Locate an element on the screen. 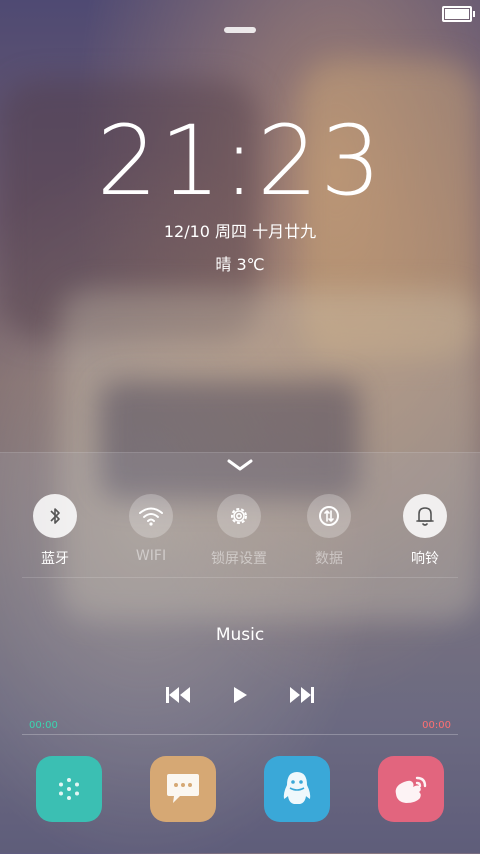  toggle-lockscreen-settings: 锁屏设置 is located at coordinates (239, 531).